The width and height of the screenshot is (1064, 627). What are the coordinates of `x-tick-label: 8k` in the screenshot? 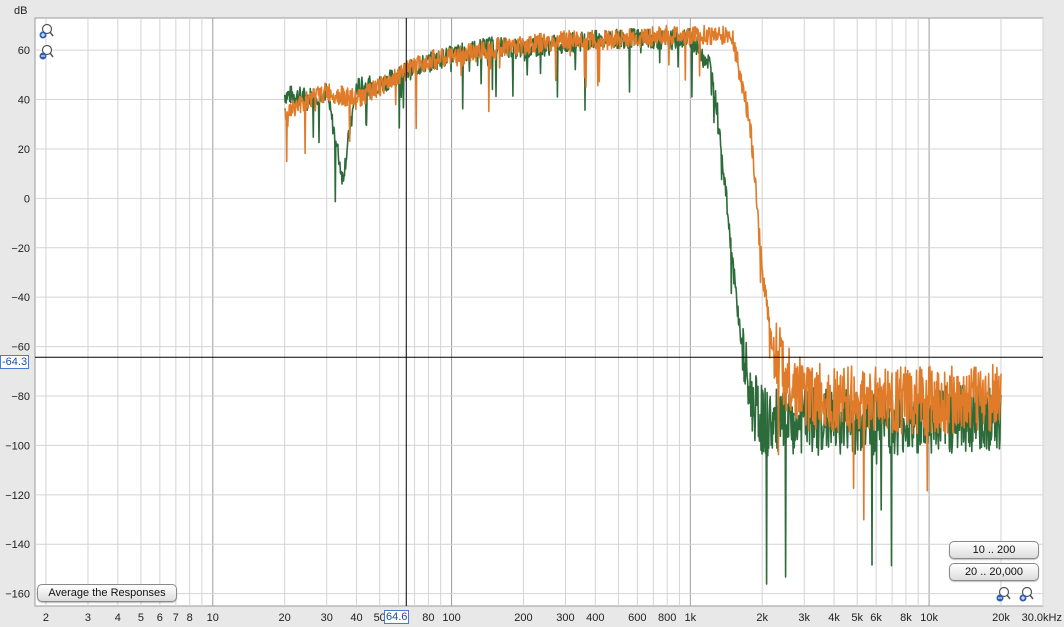 It's located at (906, 618).